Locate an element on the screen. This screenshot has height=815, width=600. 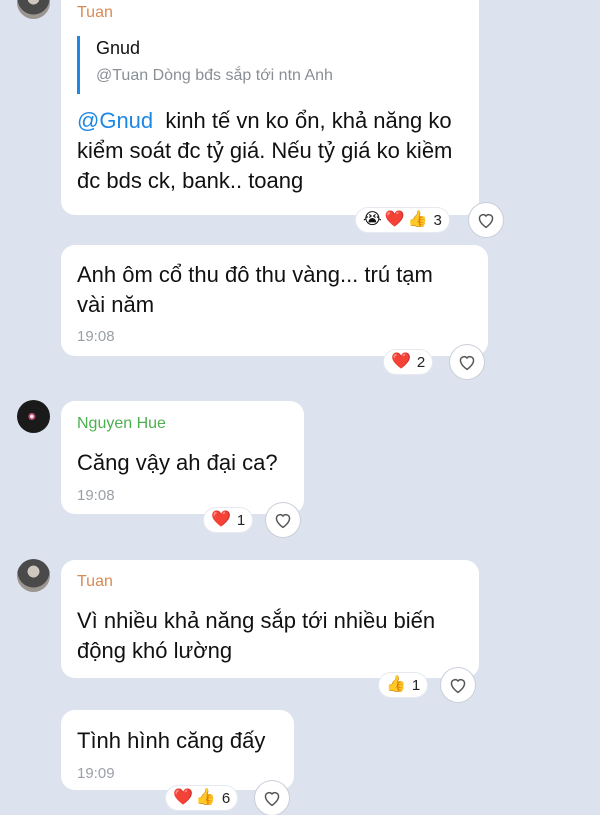
message-line: động khó lường is located at coordinates (155, 650).